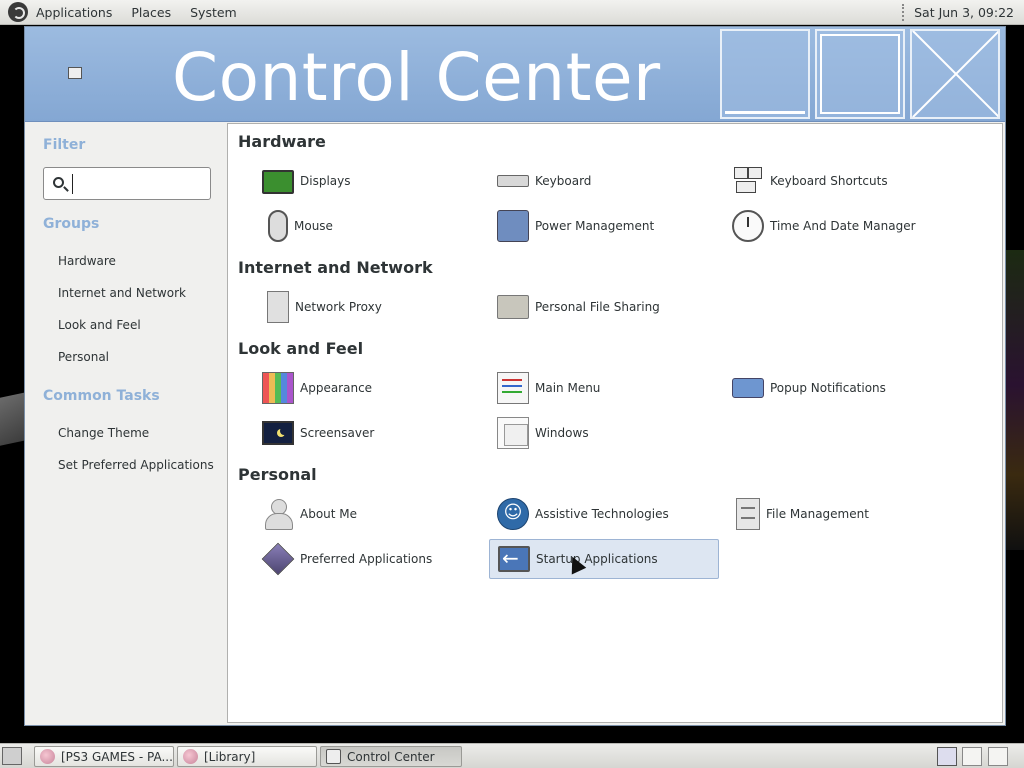 The image size is (1024, 768). I want to click on search-icon, so click(58, 182).